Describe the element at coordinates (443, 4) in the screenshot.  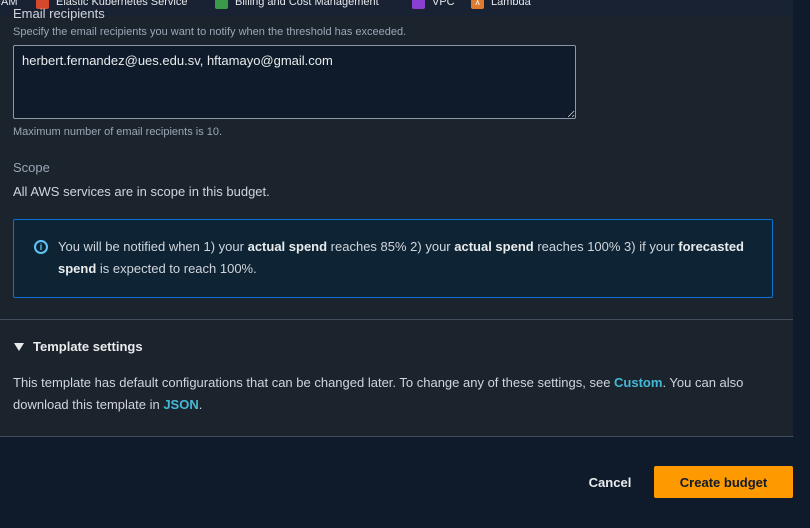
I see `favorite-label: VPC` at that location.